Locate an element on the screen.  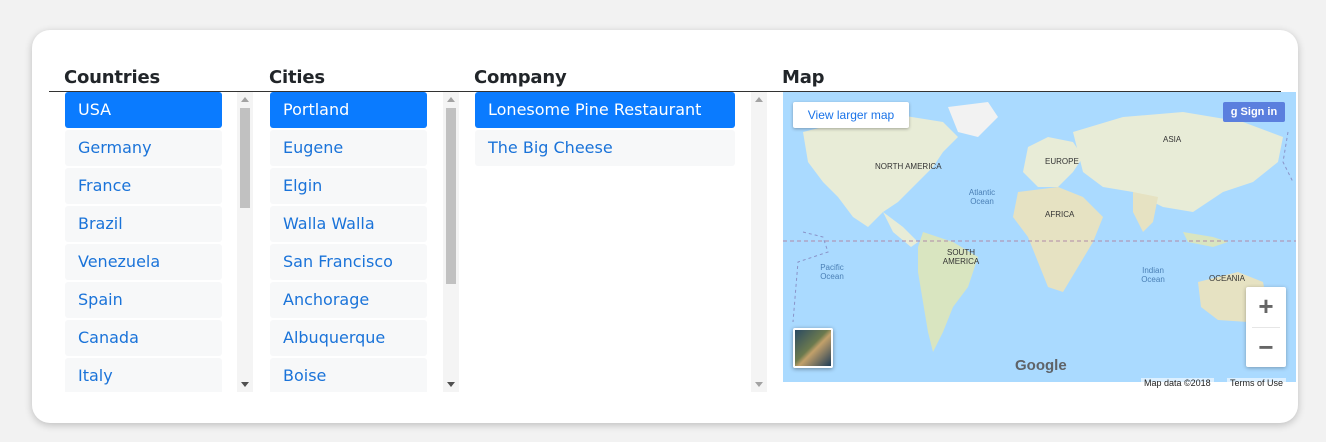
label-asia: ASIA is located at coordinates (1172, 139).